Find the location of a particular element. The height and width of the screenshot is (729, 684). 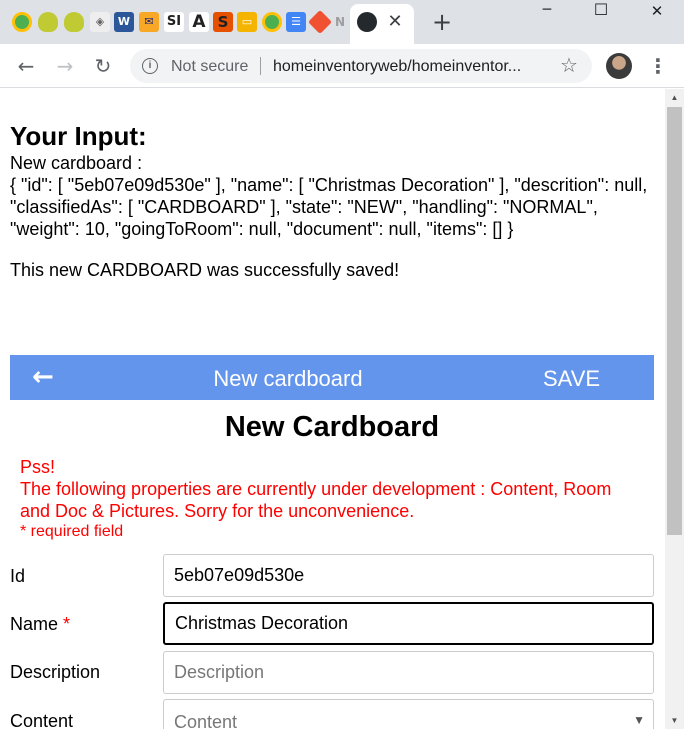

save-button: SAVE is located at coordinates (571, 379).